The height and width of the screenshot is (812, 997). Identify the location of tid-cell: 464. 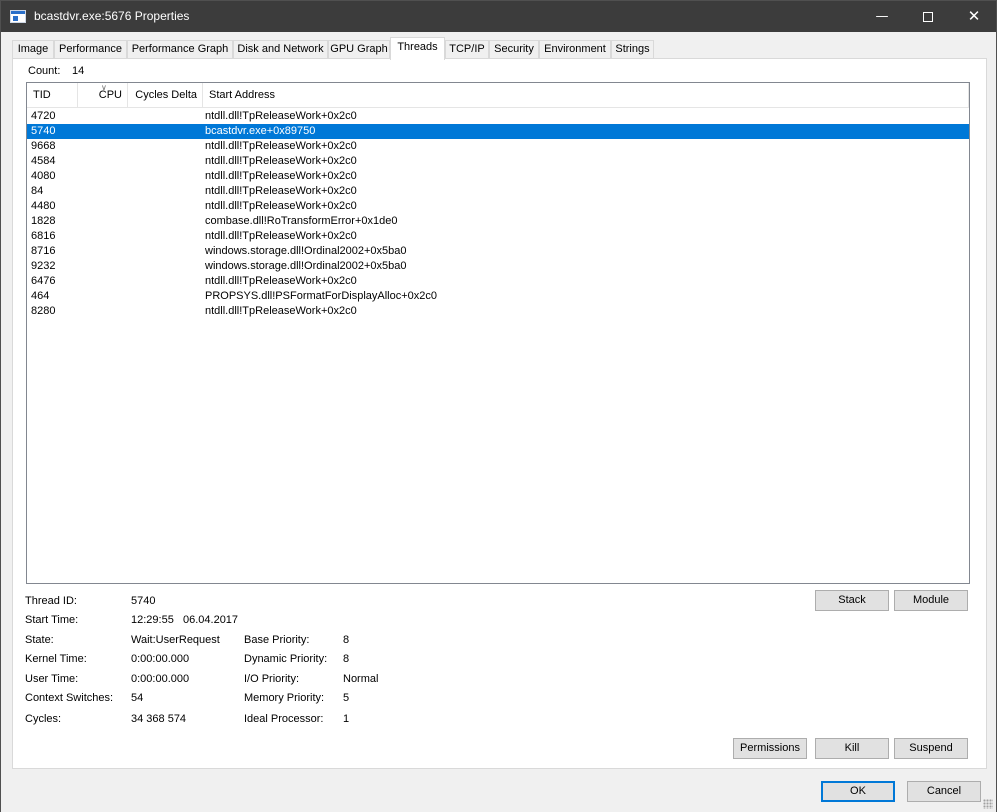
(40, 296).